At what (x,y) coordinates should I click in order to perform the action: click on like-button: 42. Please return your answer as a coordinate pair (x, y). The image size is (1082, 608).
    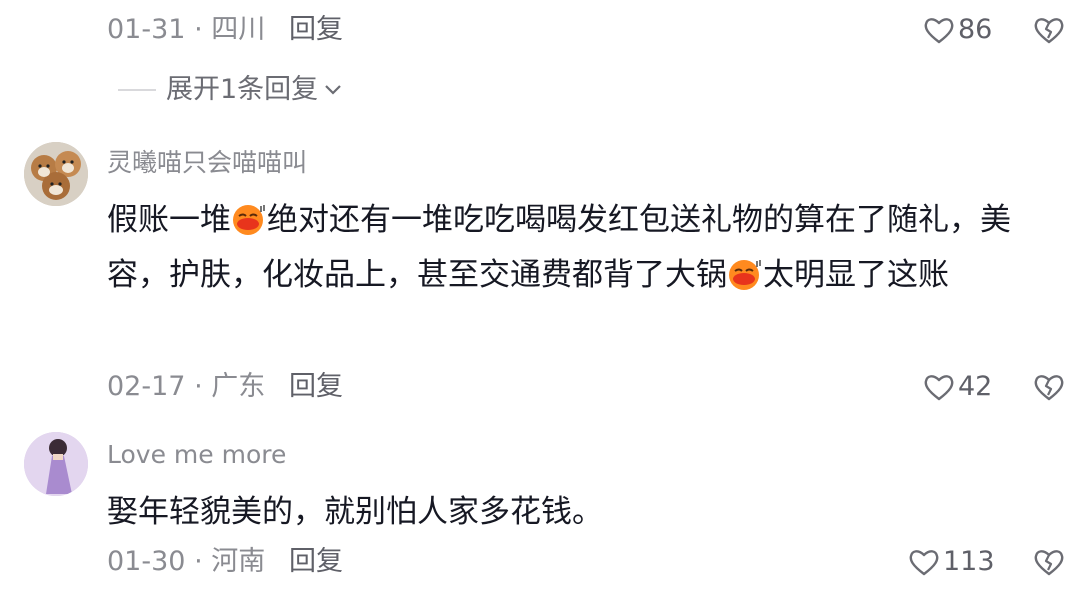
    Looking at the image, I should click on (958, 387).